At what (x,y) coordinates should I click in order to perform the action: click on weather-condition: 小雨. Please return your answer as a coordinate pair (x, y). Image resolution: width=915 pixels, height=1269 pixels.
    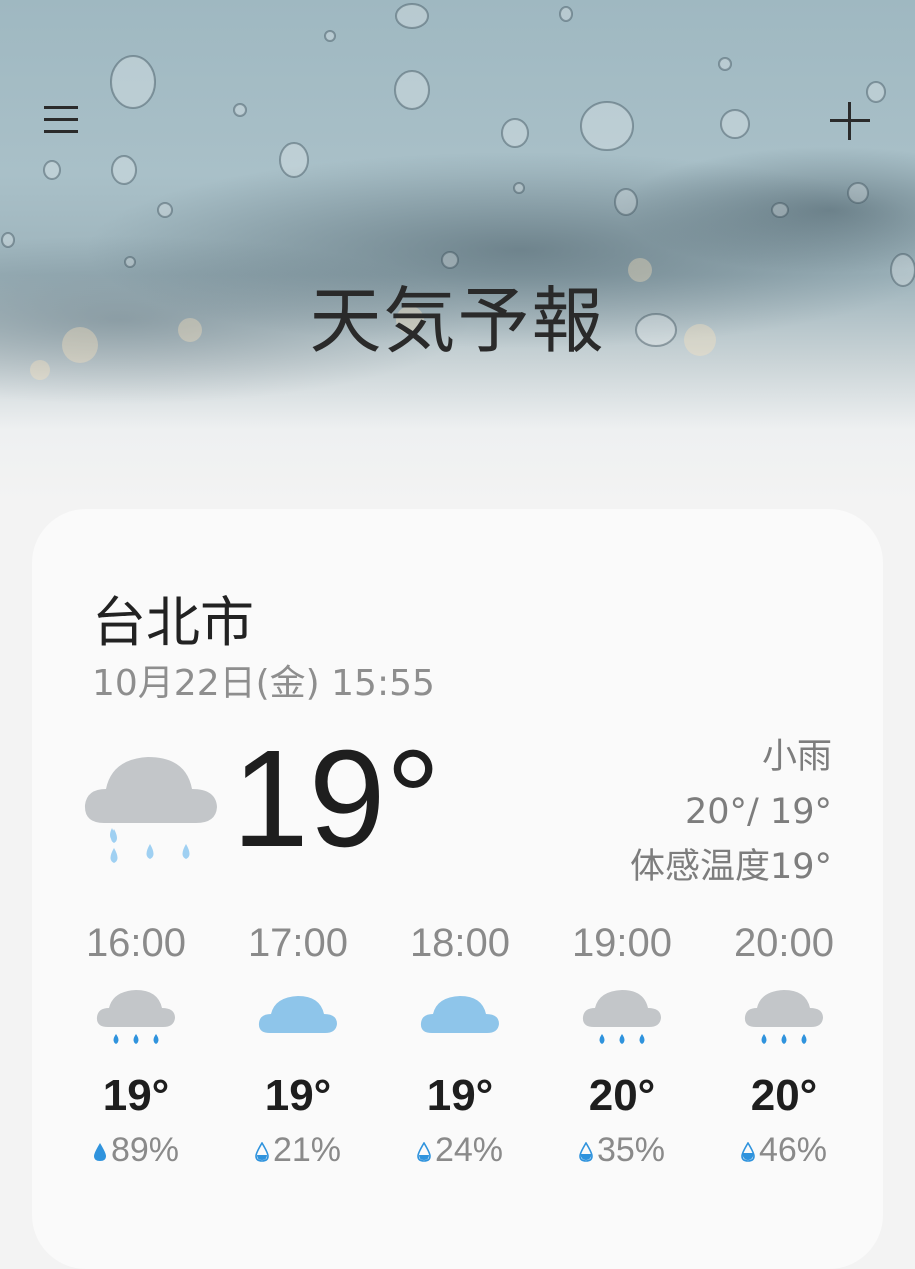
    Looking at the image, I should click on (796, 757).